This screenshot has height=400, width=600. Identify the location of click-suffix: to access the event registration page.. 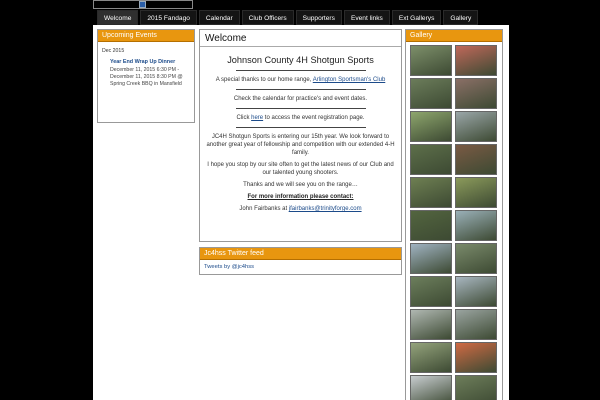
(314, 118).